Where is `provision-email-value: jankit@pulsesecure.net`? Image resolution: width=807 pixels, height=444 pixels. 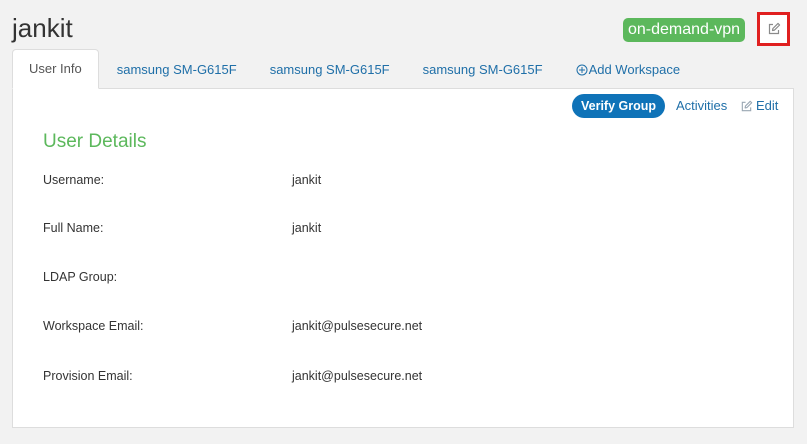
provision-email-value: jankit@pulsesecure.net is located at coordinates (357, 376).